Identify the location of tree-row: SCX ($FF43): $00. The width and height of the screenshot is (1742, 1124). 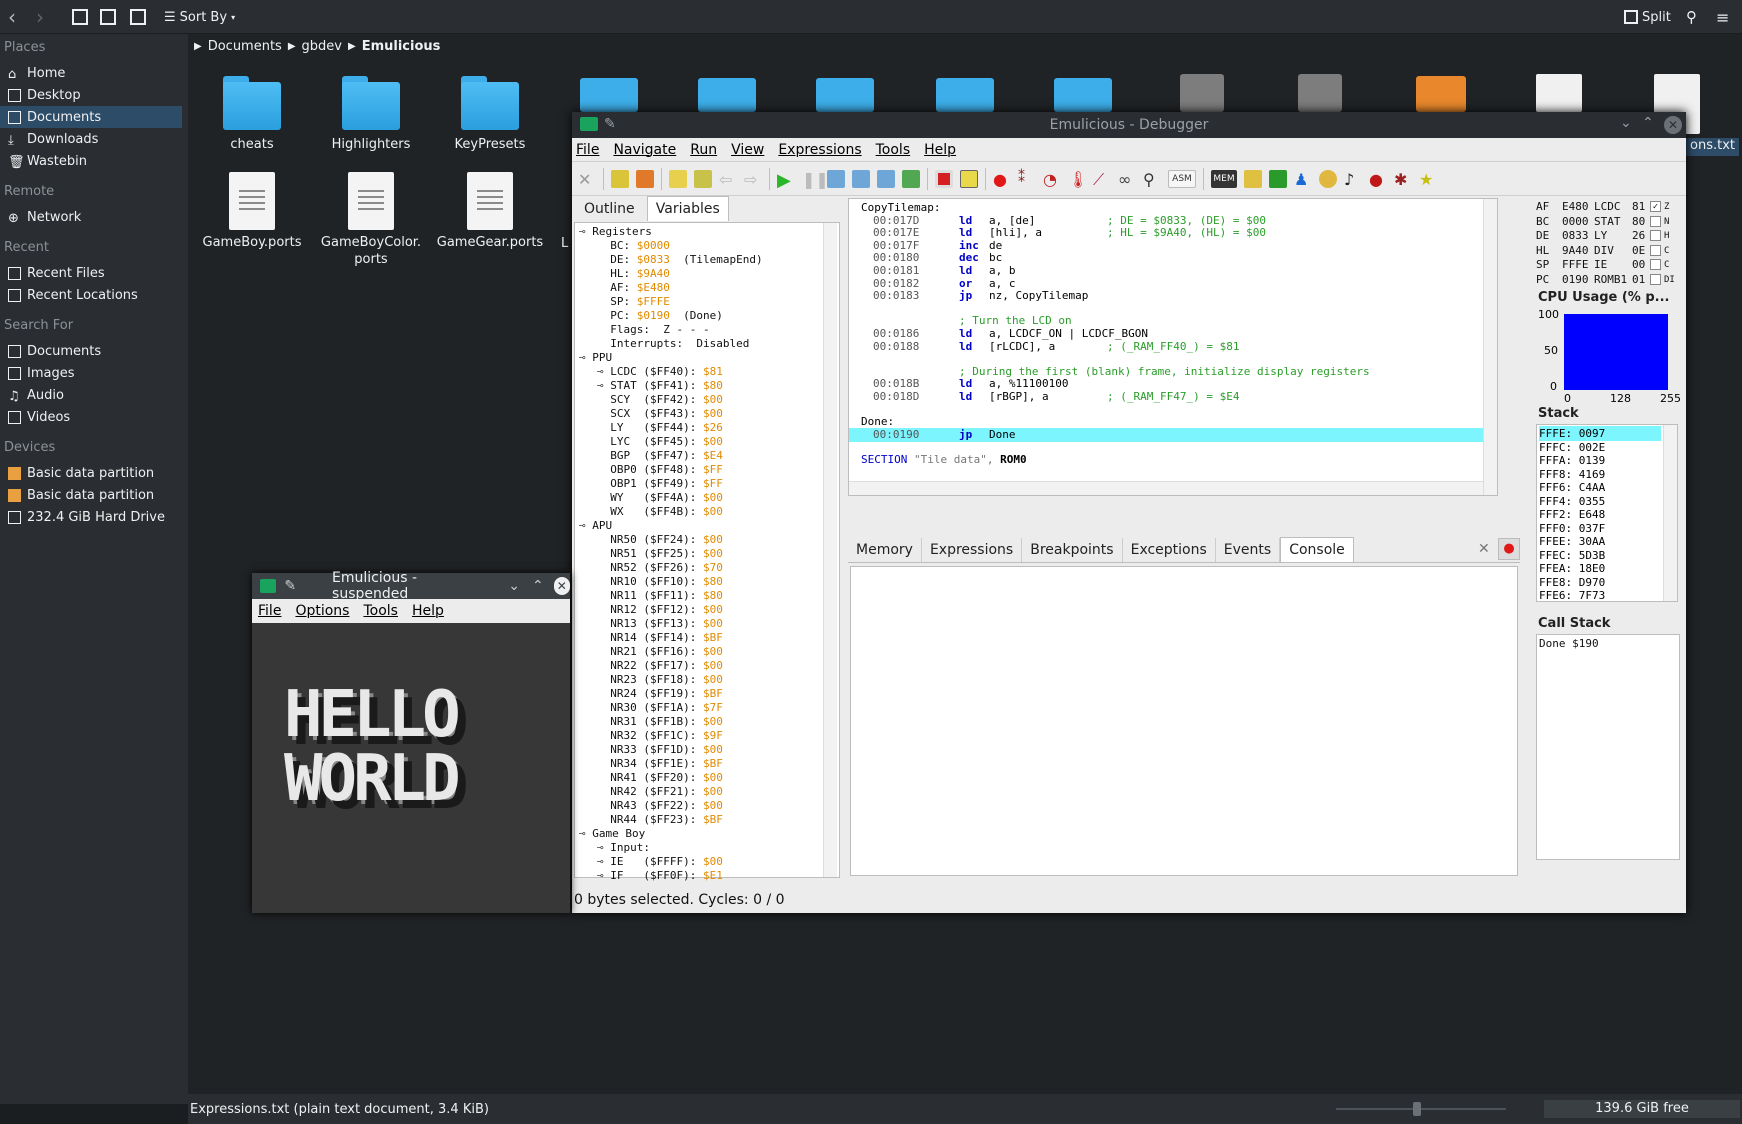
(660, 414).